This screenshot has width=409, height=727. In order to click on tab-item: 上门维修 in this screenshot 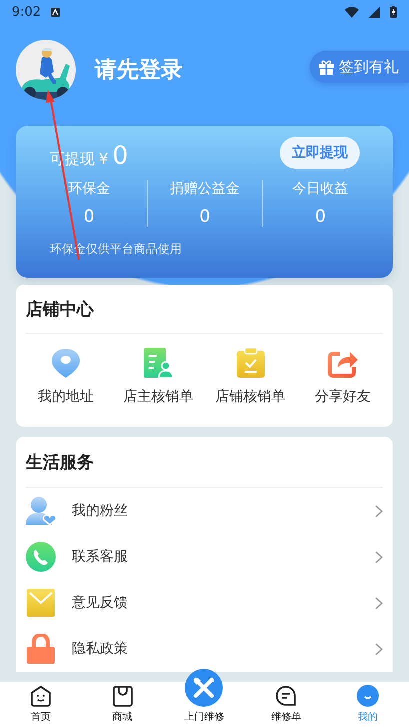, I will do `click(204, 717)`.